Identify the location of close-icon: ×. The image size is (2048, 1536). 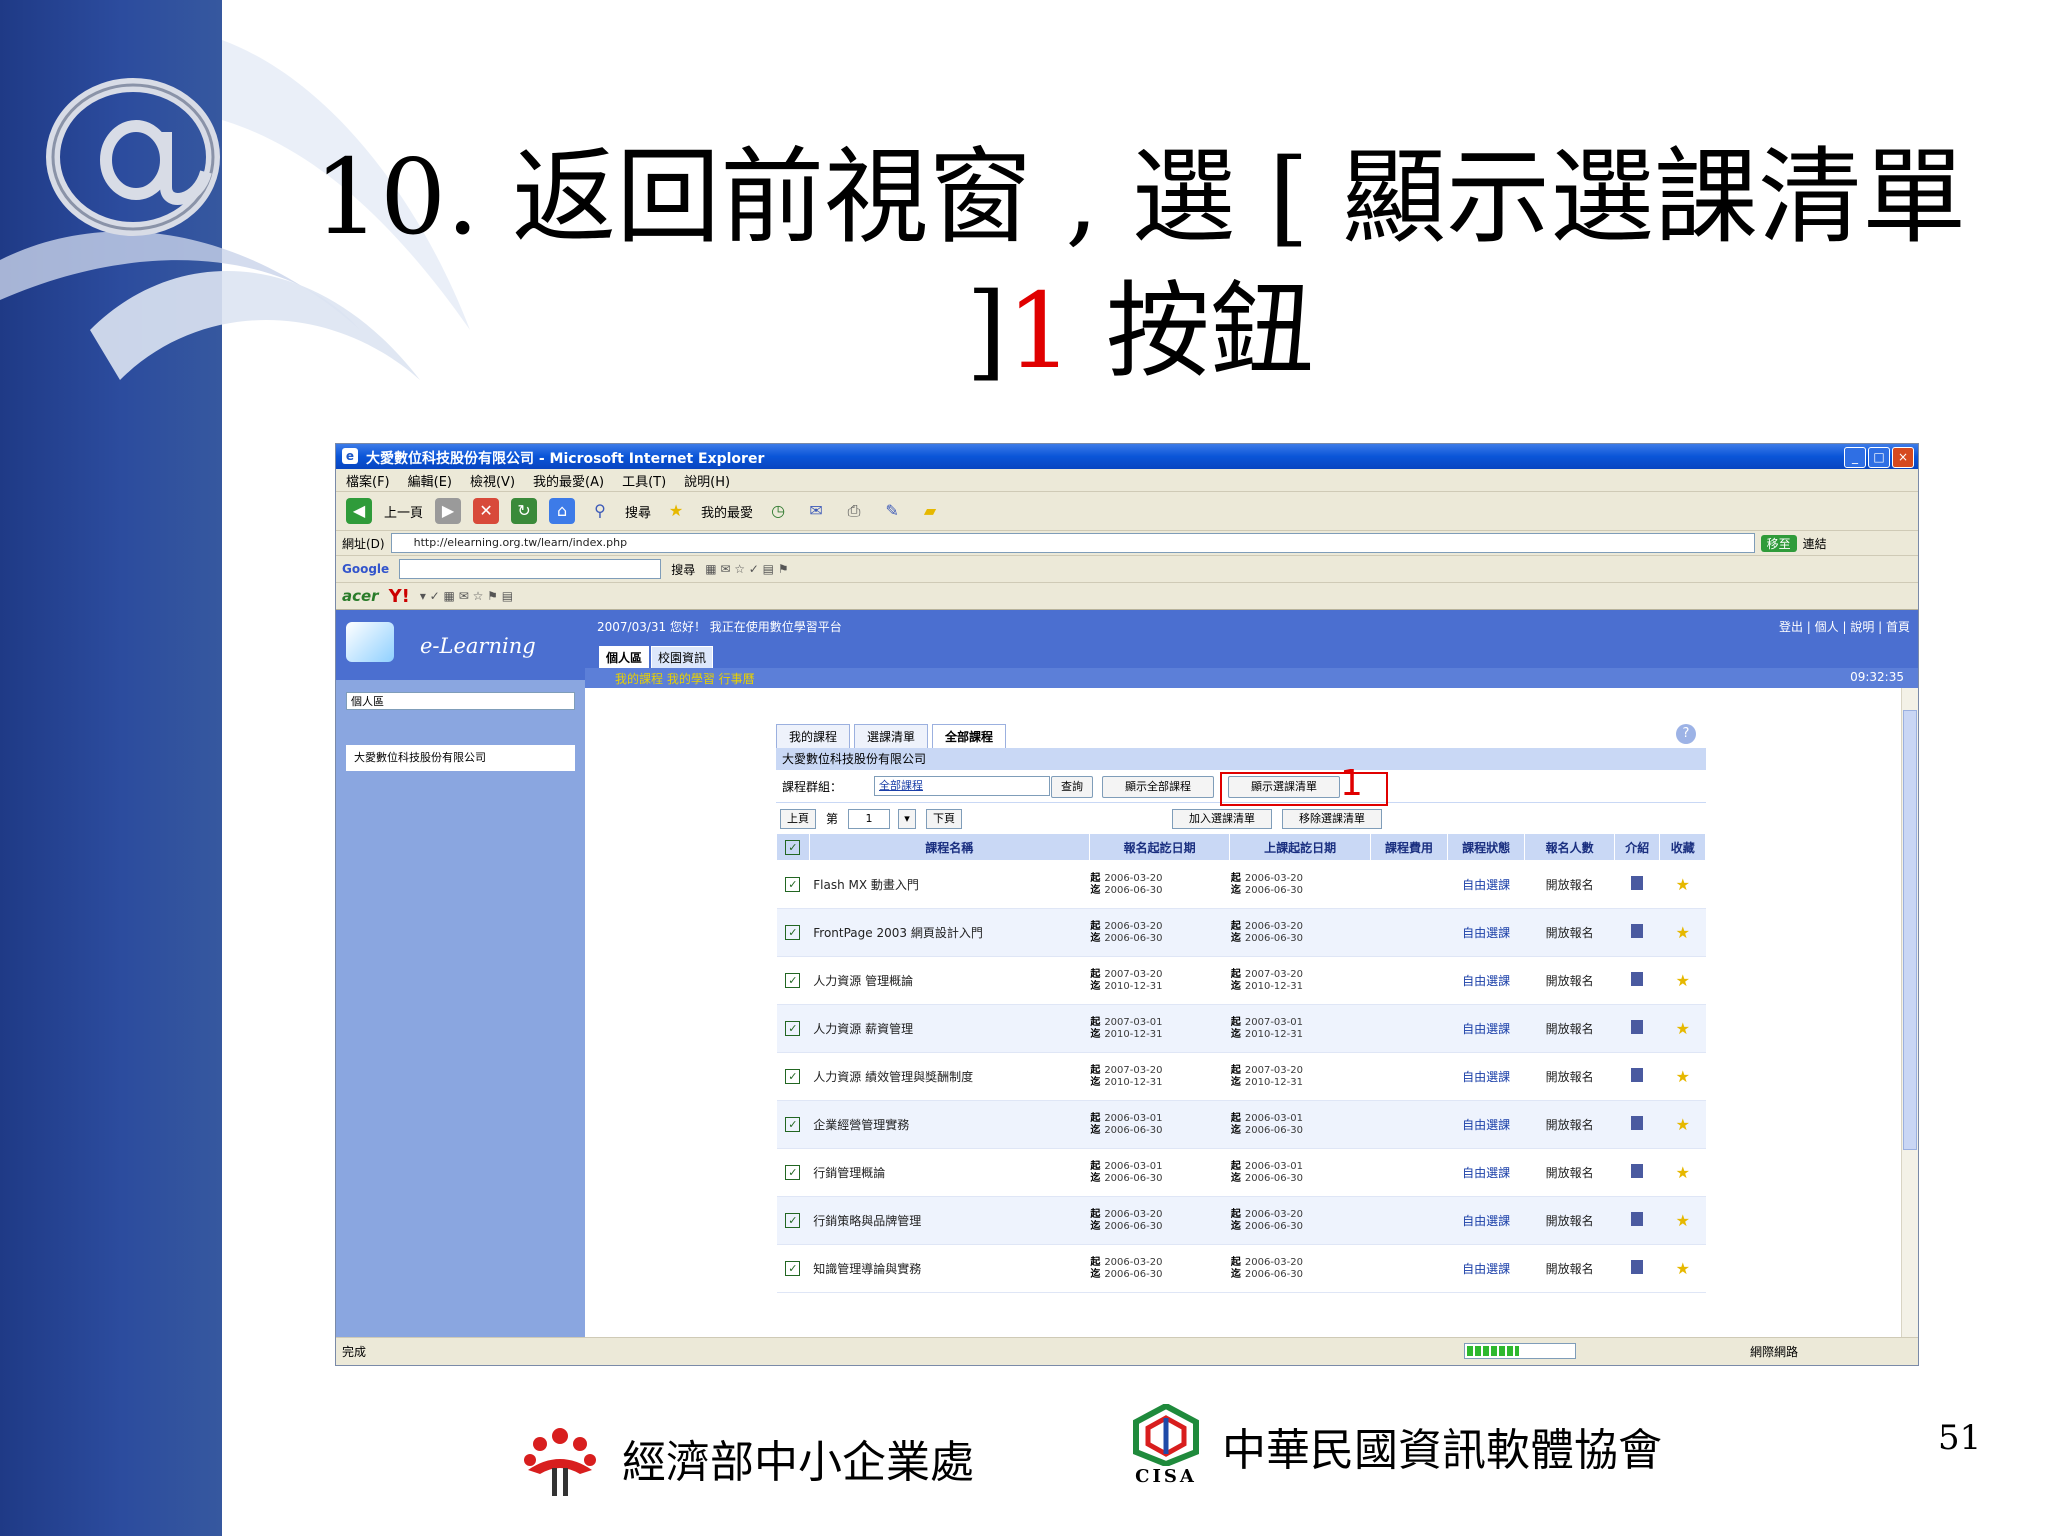
(1903, 457).